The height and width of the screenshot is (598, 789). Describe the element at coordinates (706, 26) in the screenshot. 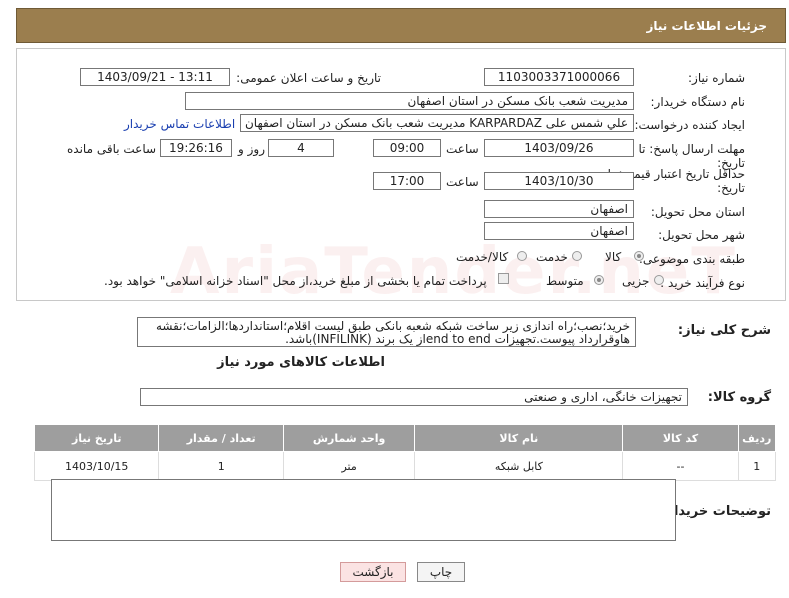

I see `page-title: جزئیات اطلاعات نیاز` at that location.